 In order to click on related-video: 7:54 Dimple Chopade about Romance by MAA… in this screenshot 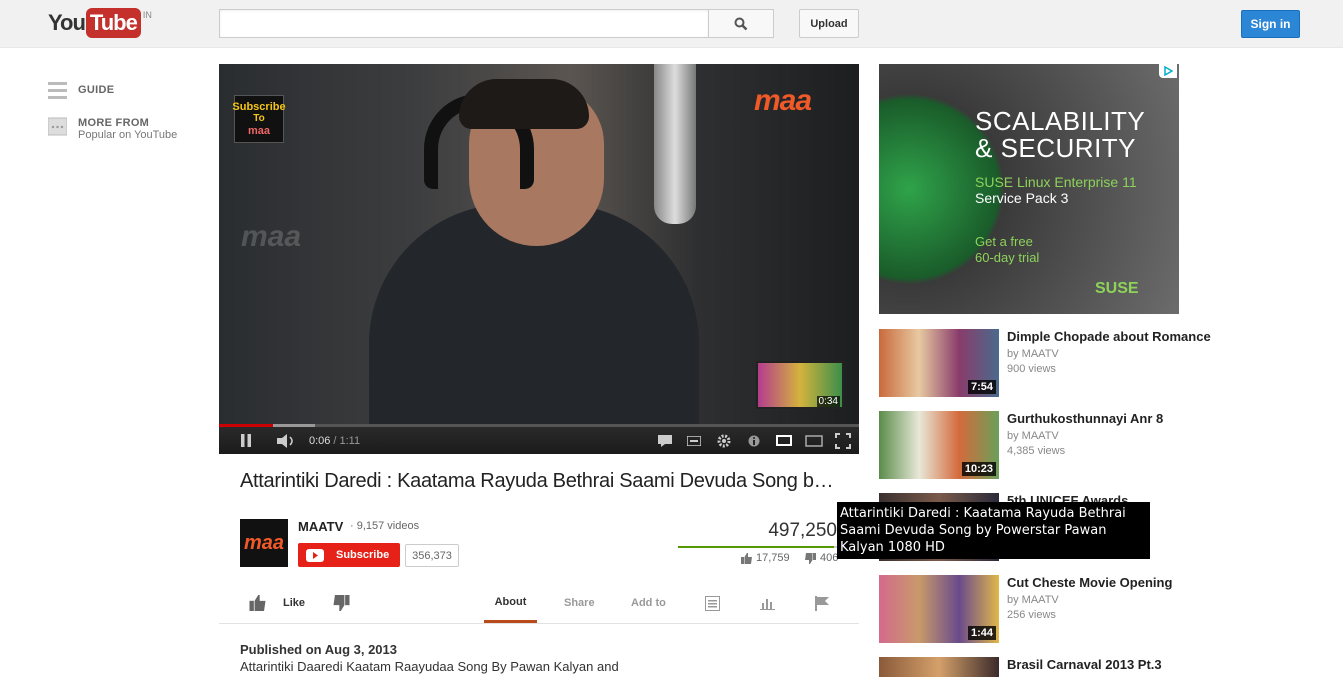, I will do `click(1049, 363)`.